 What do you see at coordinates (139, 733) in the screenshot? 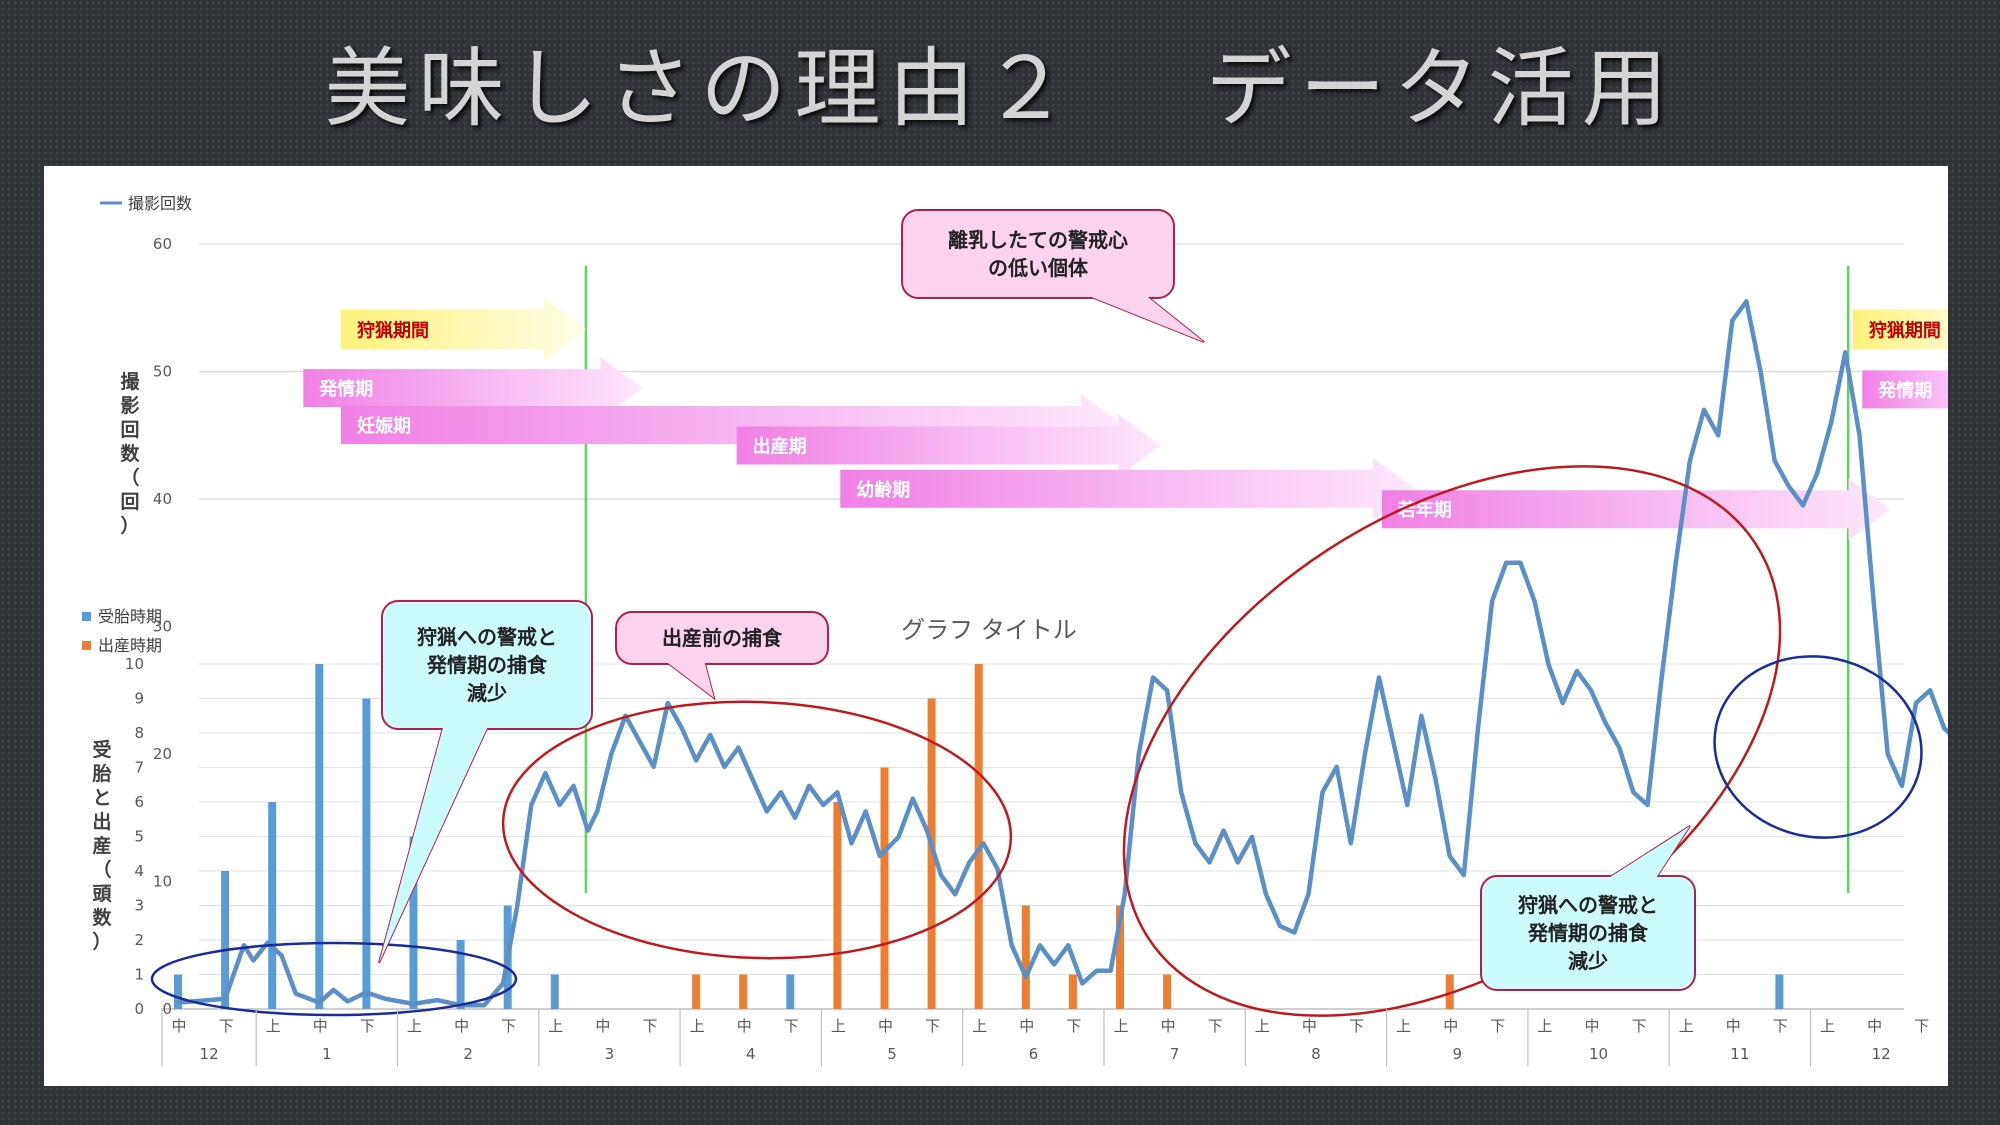
I see `y-tick-births: 8` at bounding box center [139, 733].